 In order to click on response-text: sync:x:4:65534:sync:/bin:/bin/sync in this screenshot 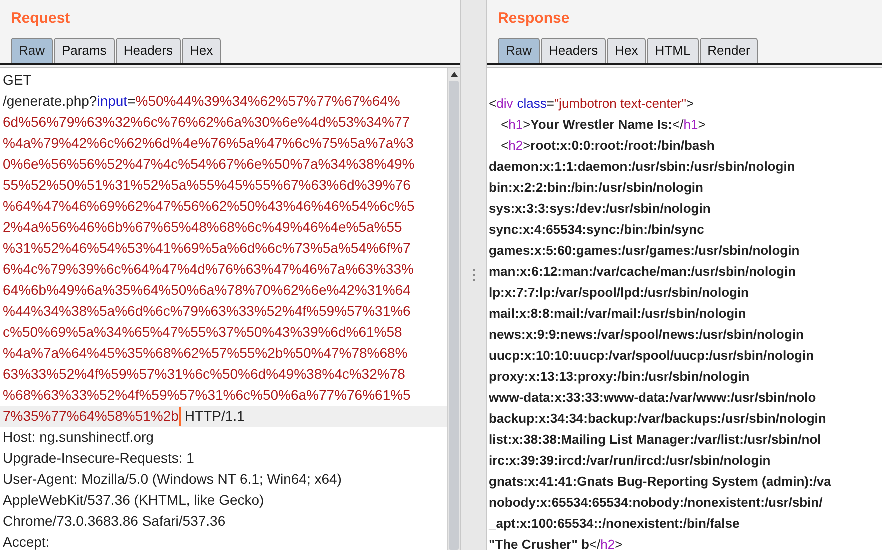, I will do `click(596, 230)`.